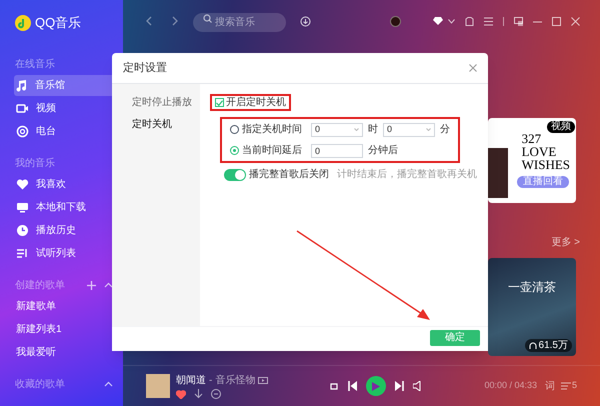 This screenshot has width=600, height=406. I want to click on repeat-icon, so click(334, 386).